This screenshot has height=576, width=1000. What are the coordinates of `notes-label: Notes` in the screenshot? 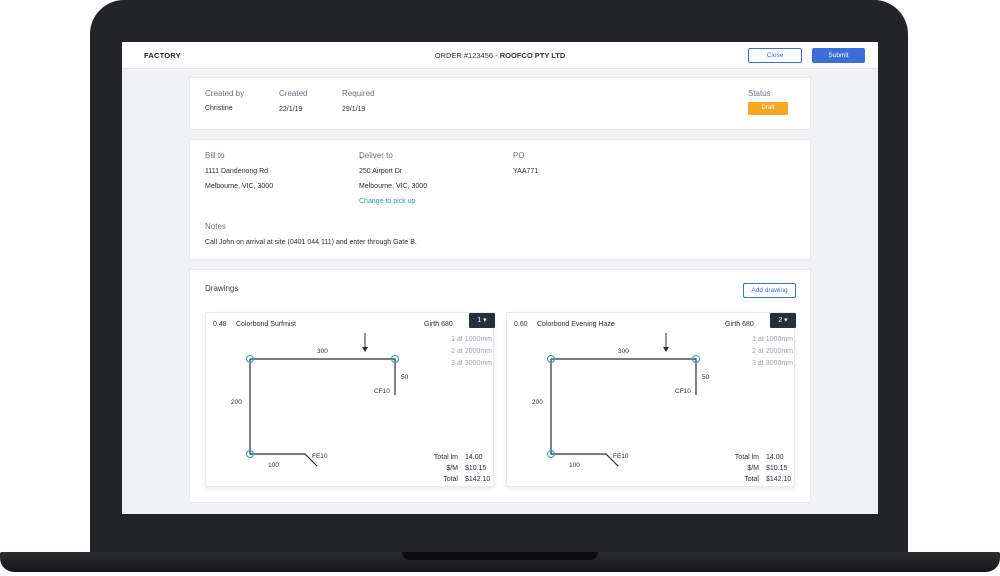 It's located at (215, 226).